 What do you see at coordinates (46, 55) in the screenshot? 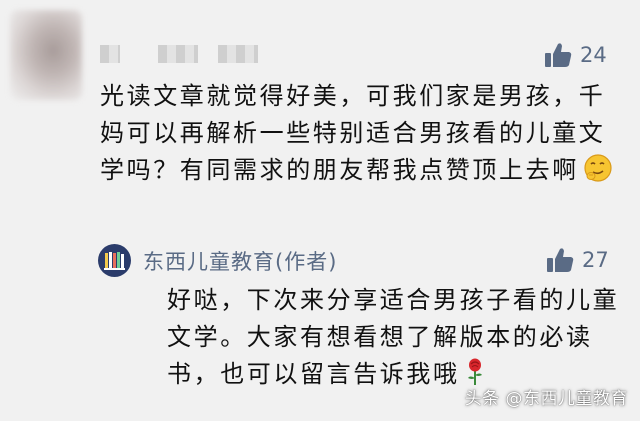
I see `commenter-avatar` at bounding box center [46, 55].